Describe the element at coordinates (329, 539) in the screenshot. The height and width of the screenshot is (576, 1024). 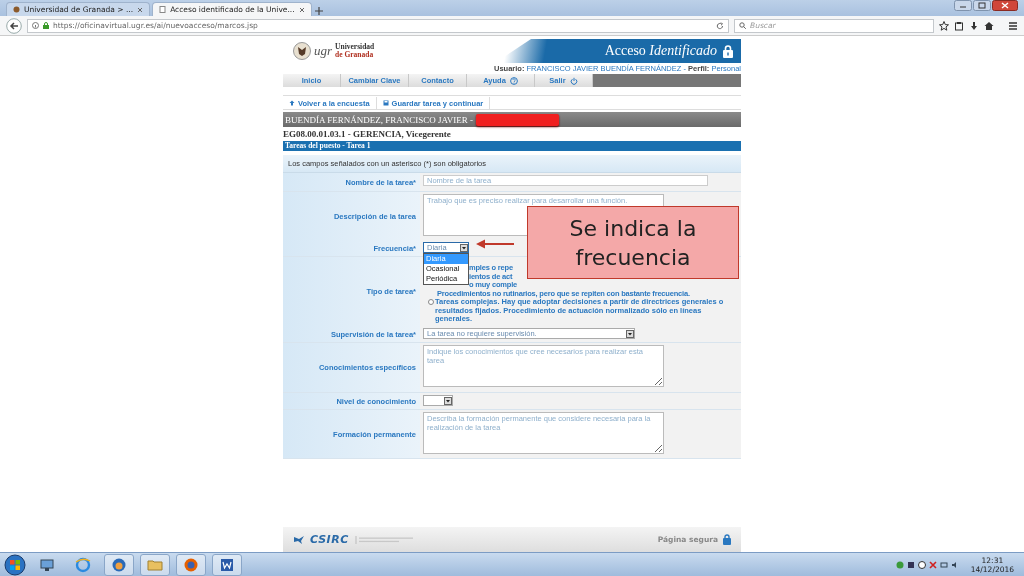
I see `footer-logo: CSIRC` at that location.